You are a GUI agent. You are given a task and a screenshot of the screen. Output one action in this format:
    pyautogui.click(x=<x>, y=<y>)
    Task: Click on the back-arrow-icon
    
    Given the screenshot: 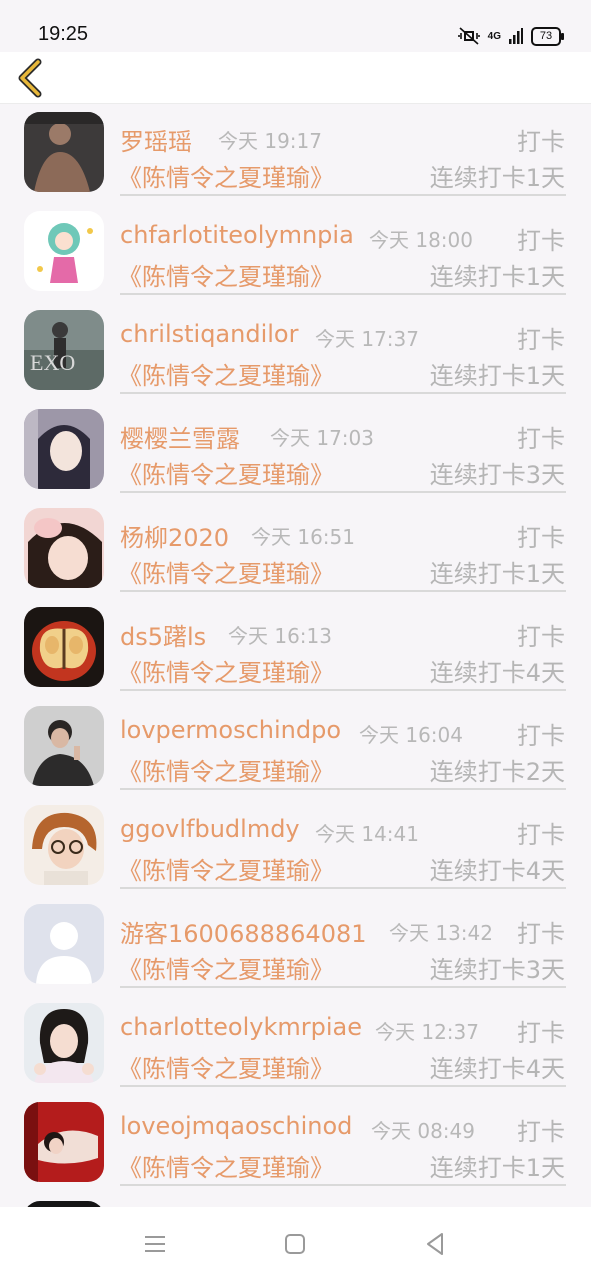 What is the action you would take?
    pyautogui.click(x=30, y=78)
    